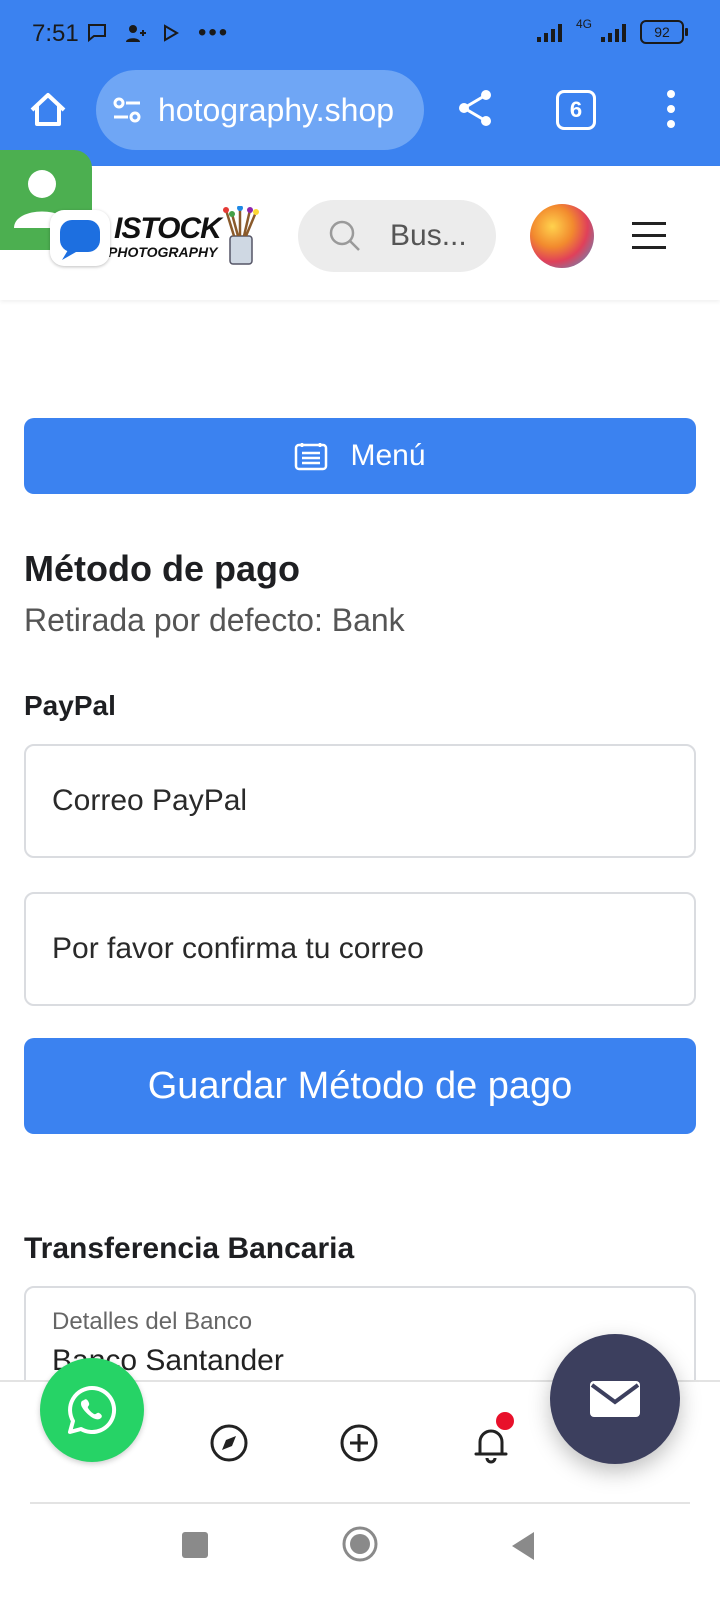 This screenshot has height=1600, width=720. Describe the element at coordinates (360, 1544) in the screenshot. I see `home-nav-icon` at that location.